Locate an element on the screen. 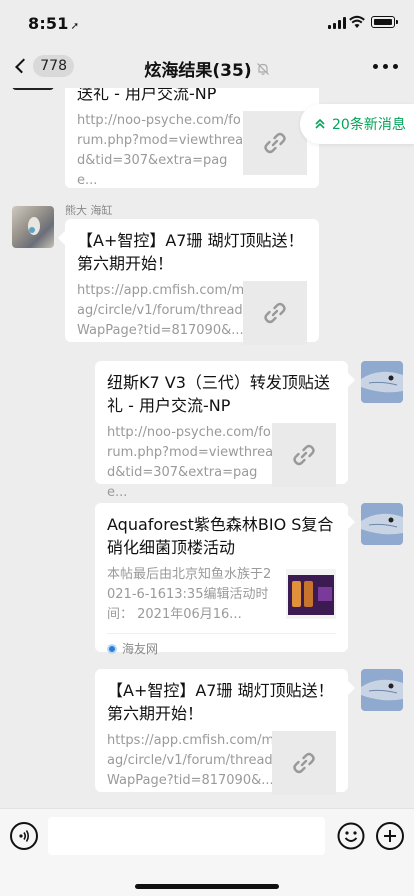  plus-icon is located at coordinates (390, 836).